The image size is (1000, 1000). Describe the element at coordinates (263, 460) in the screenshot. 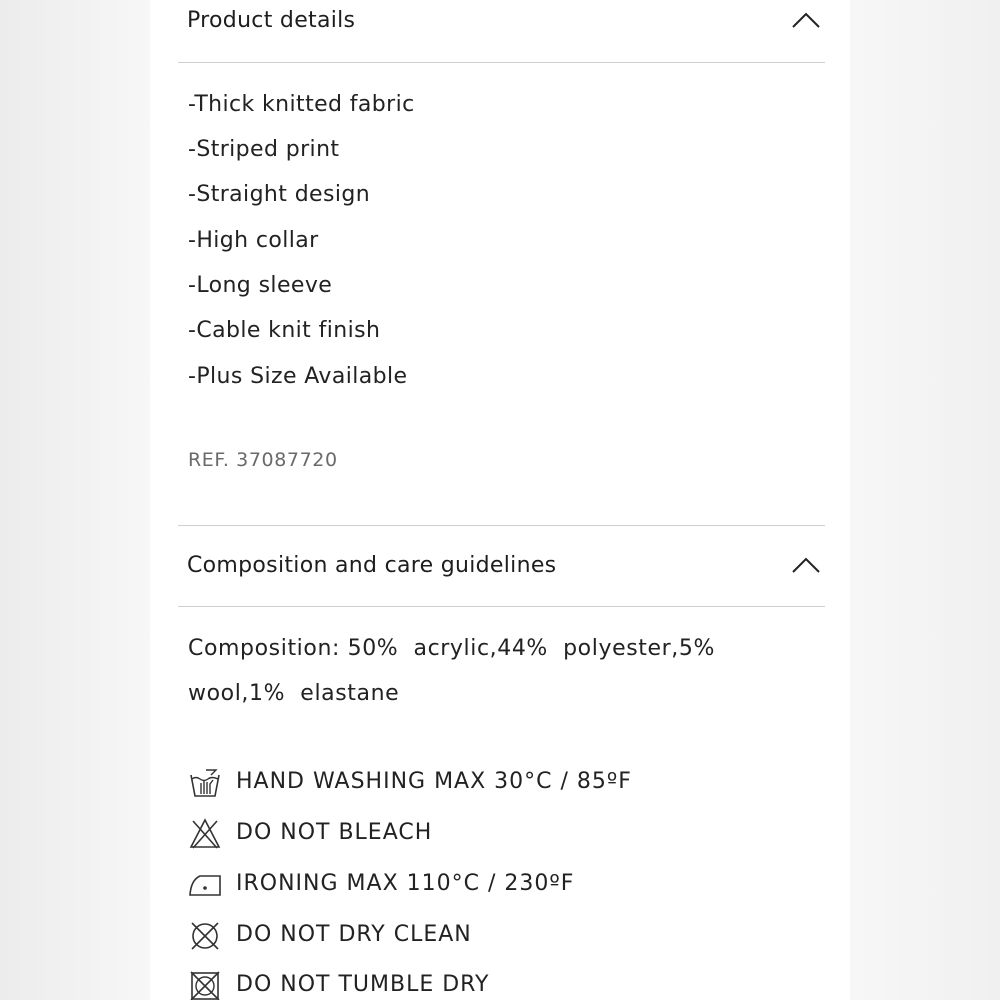

I see `product-reference: REF. 37087720` at that location.